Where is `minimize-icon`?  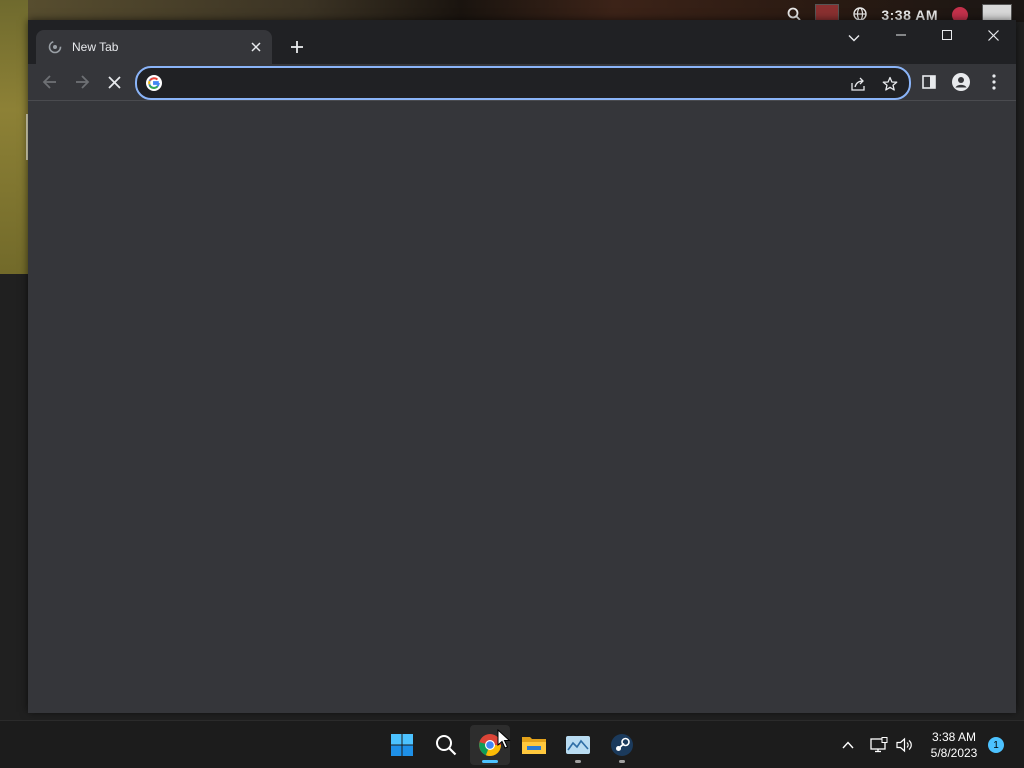 minimize-icon is located at coordinates (901, 35).